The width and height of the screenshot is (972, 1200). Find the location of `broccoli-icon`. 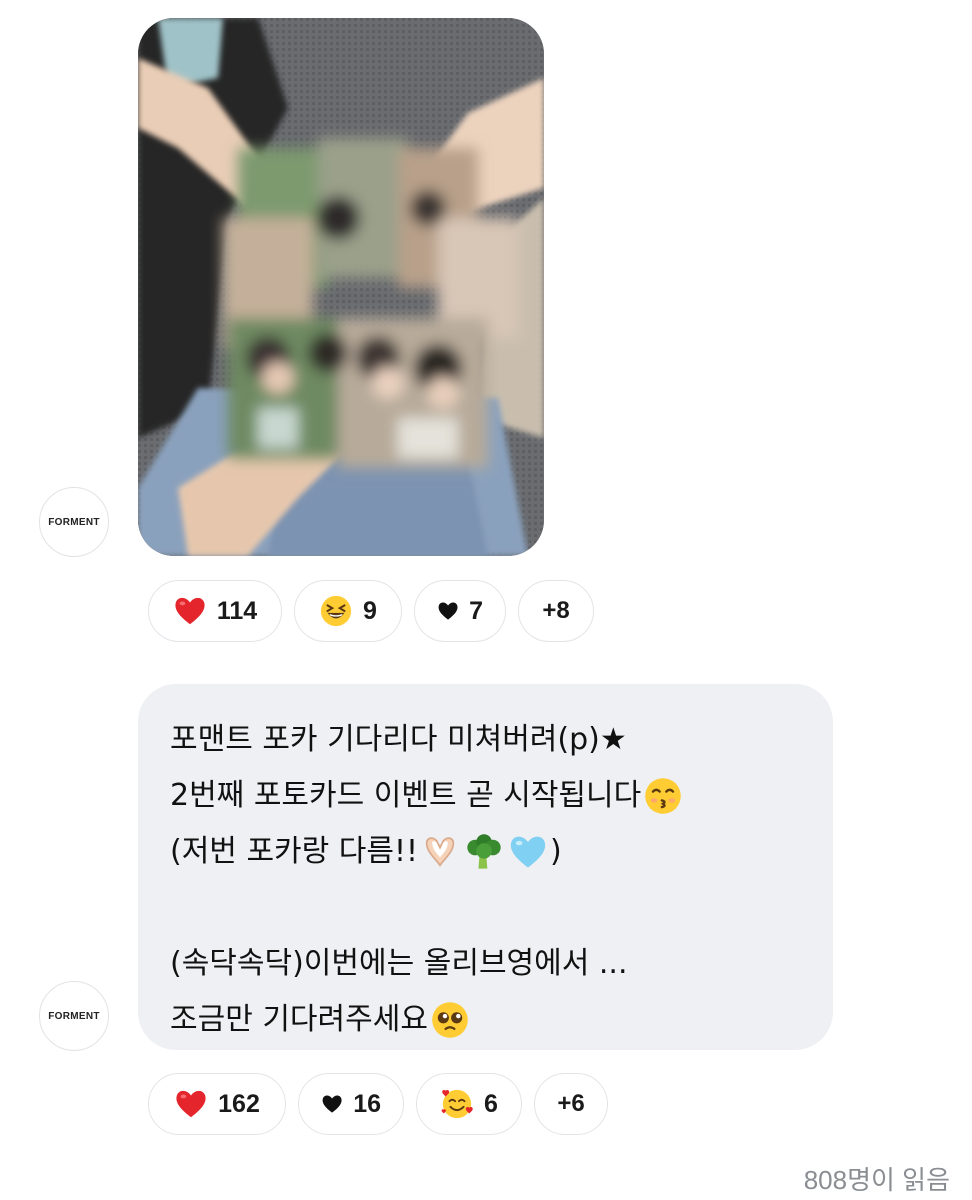

broccoli-icon is located at coordinates (484, 851).